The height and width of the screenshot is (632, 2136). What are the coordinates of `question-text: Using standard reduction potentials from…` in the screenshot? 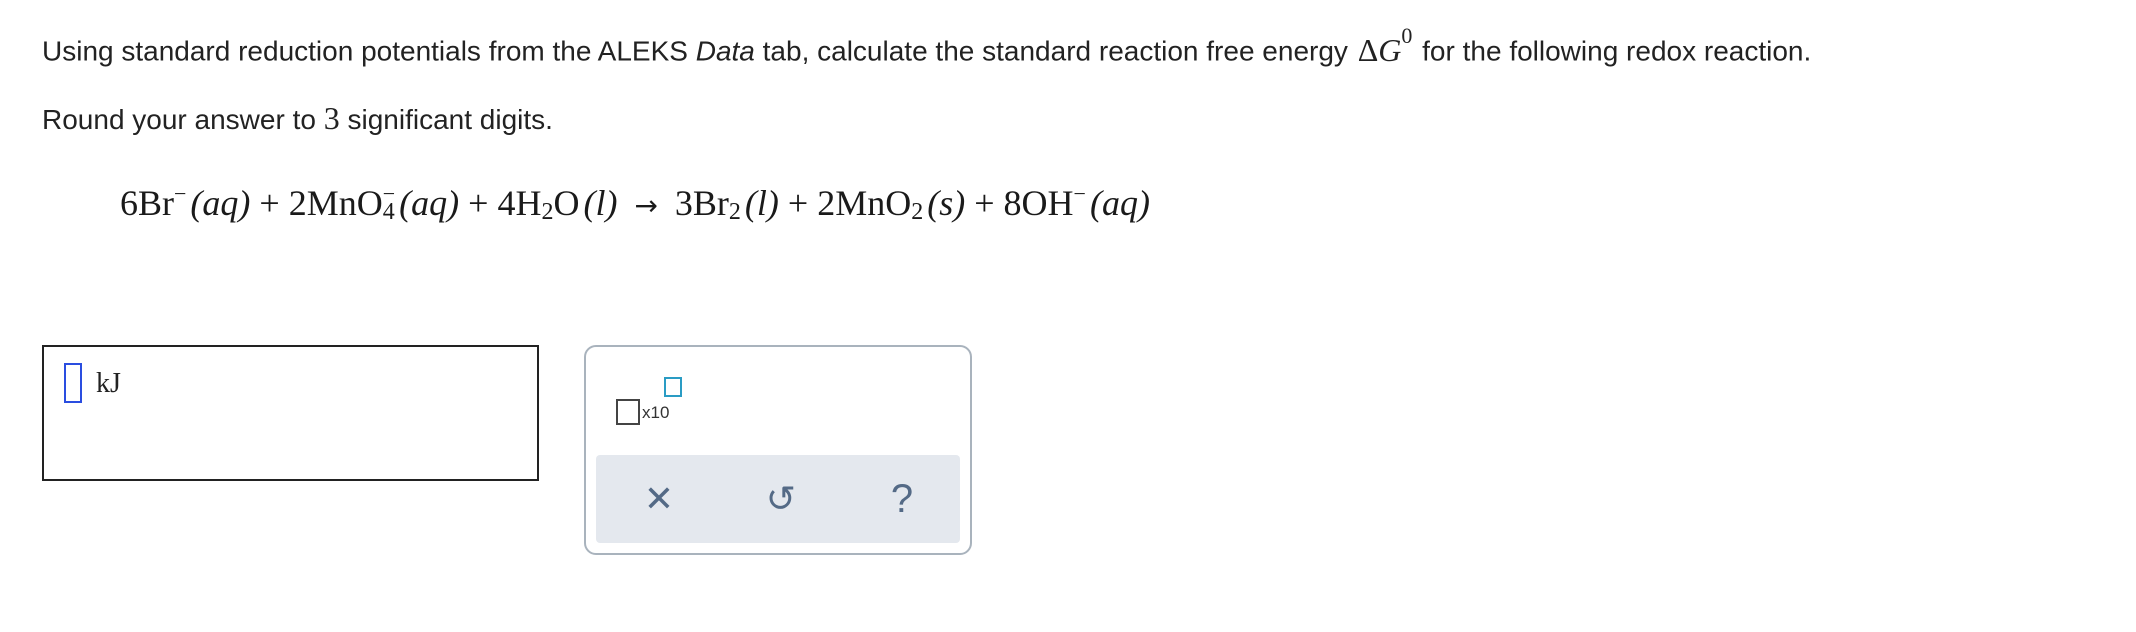 It's located at (926, 47).